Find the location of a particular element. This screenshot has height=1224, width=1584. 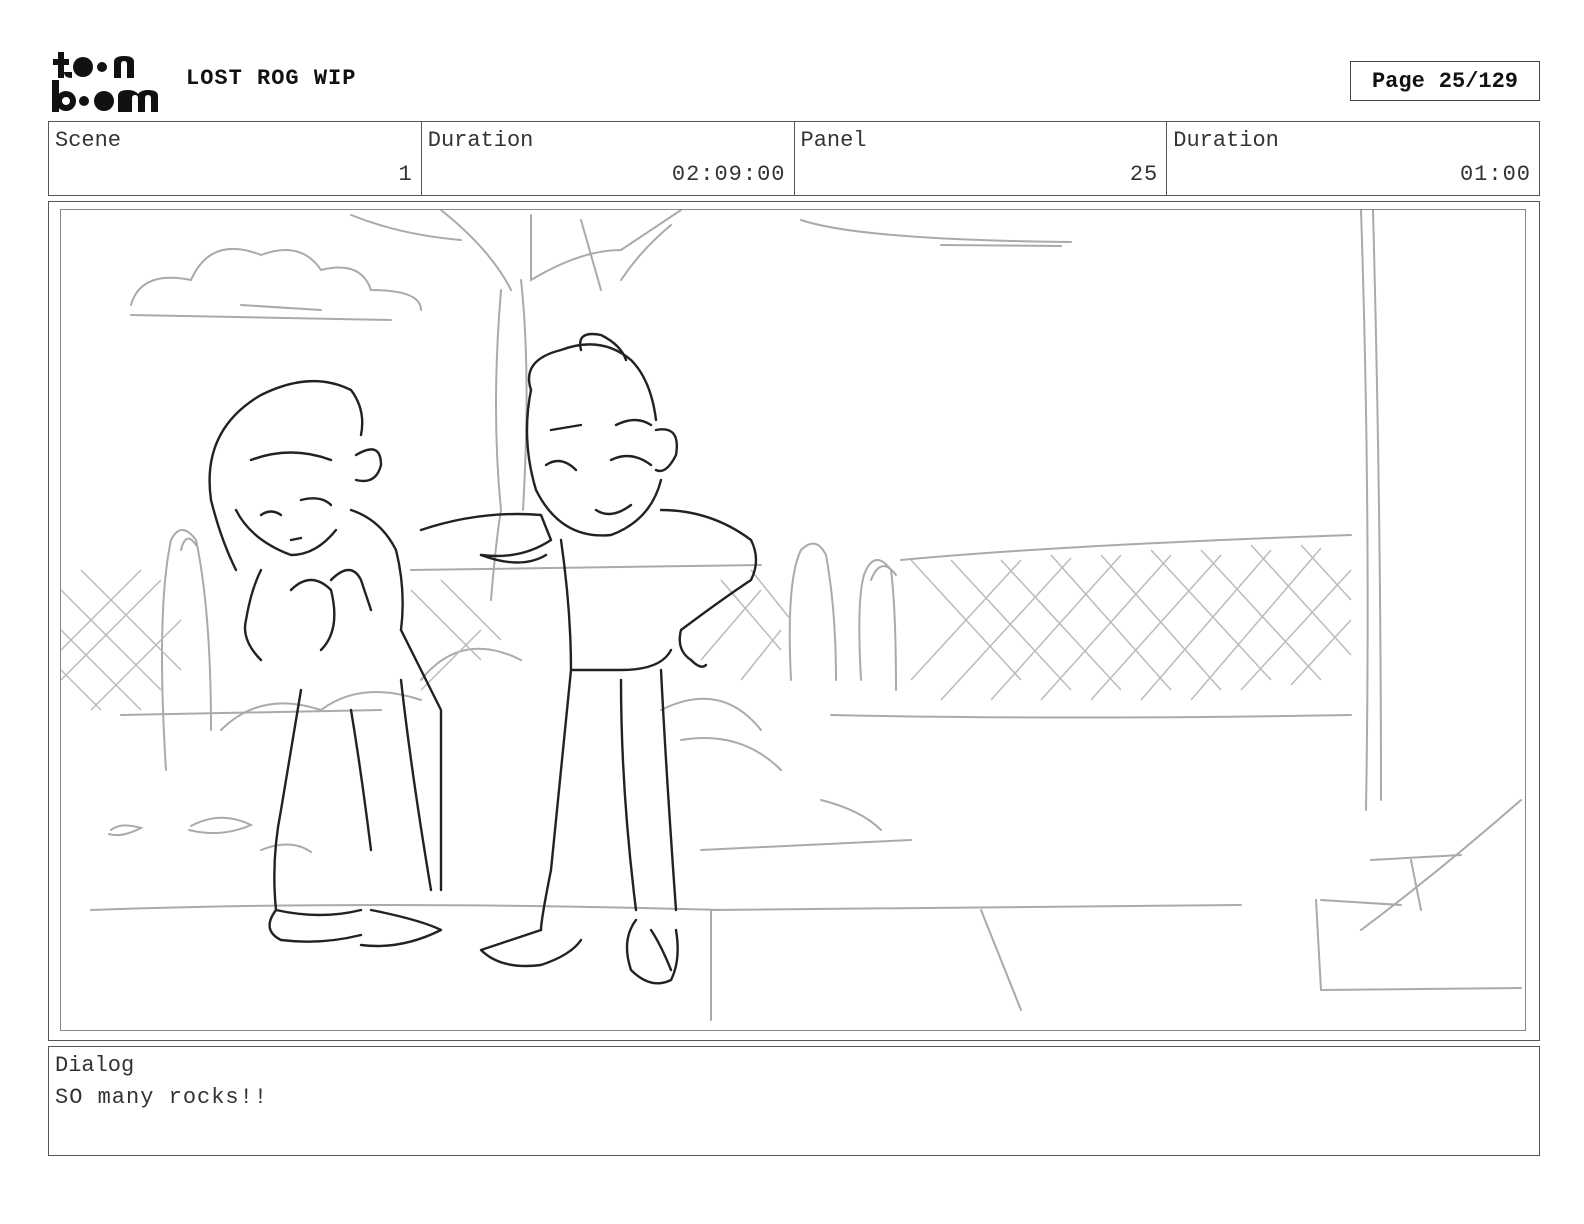

scene-duration-value: 02:09:00 is located at coordinates (728, 174).